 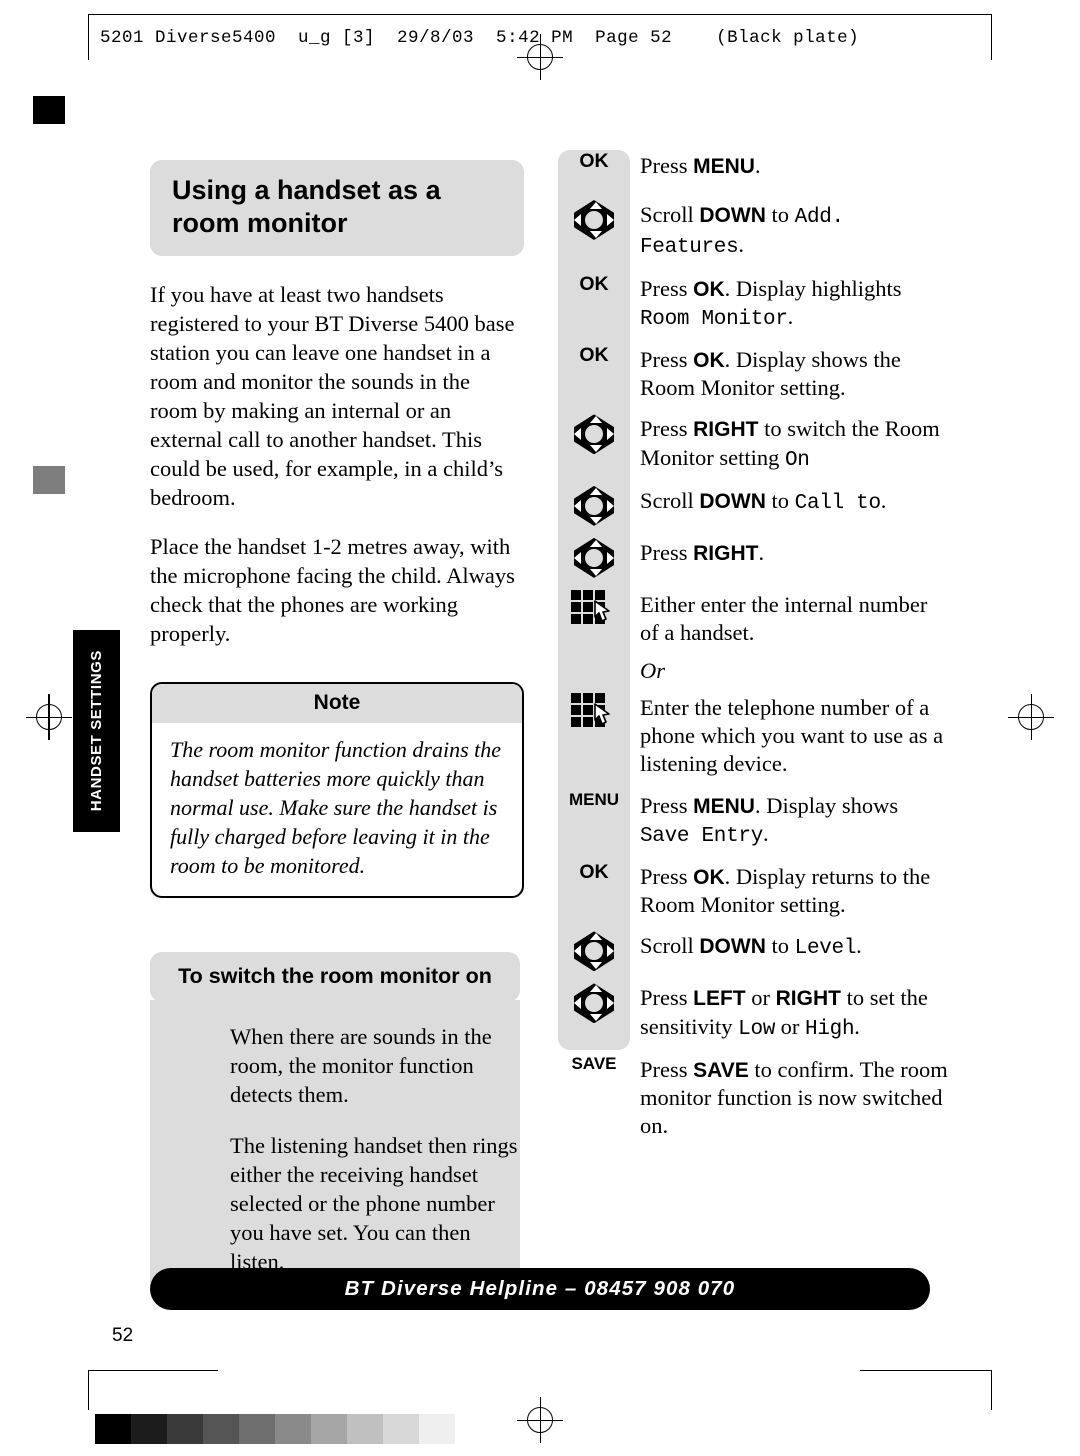 I want to click on instruction-step: Scroll DOWN to Level., so click(x=754, y=951).